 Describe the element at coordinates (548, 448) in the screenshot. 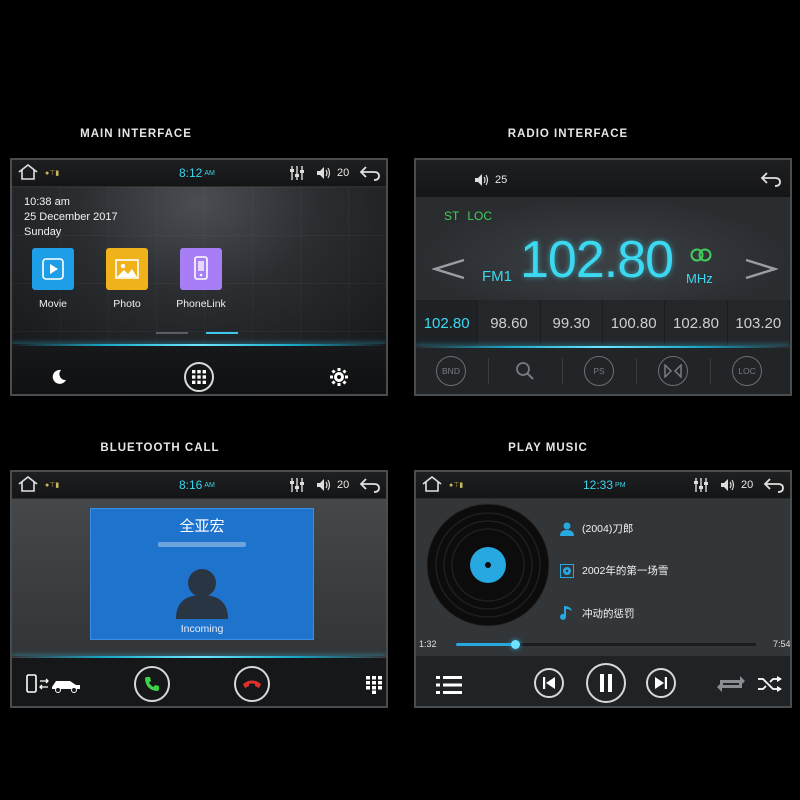

I see `caption-play-music: PLAY MUSIC` at that location.